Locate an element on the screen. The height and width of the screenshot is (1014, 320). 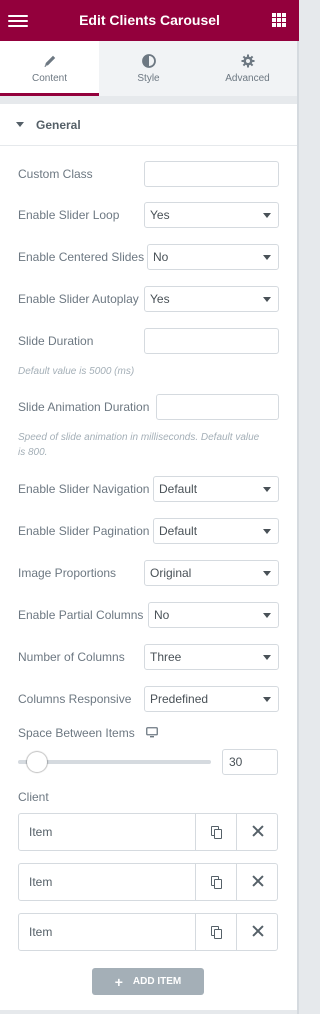
section-title: General is located at coordinates (58, 124).